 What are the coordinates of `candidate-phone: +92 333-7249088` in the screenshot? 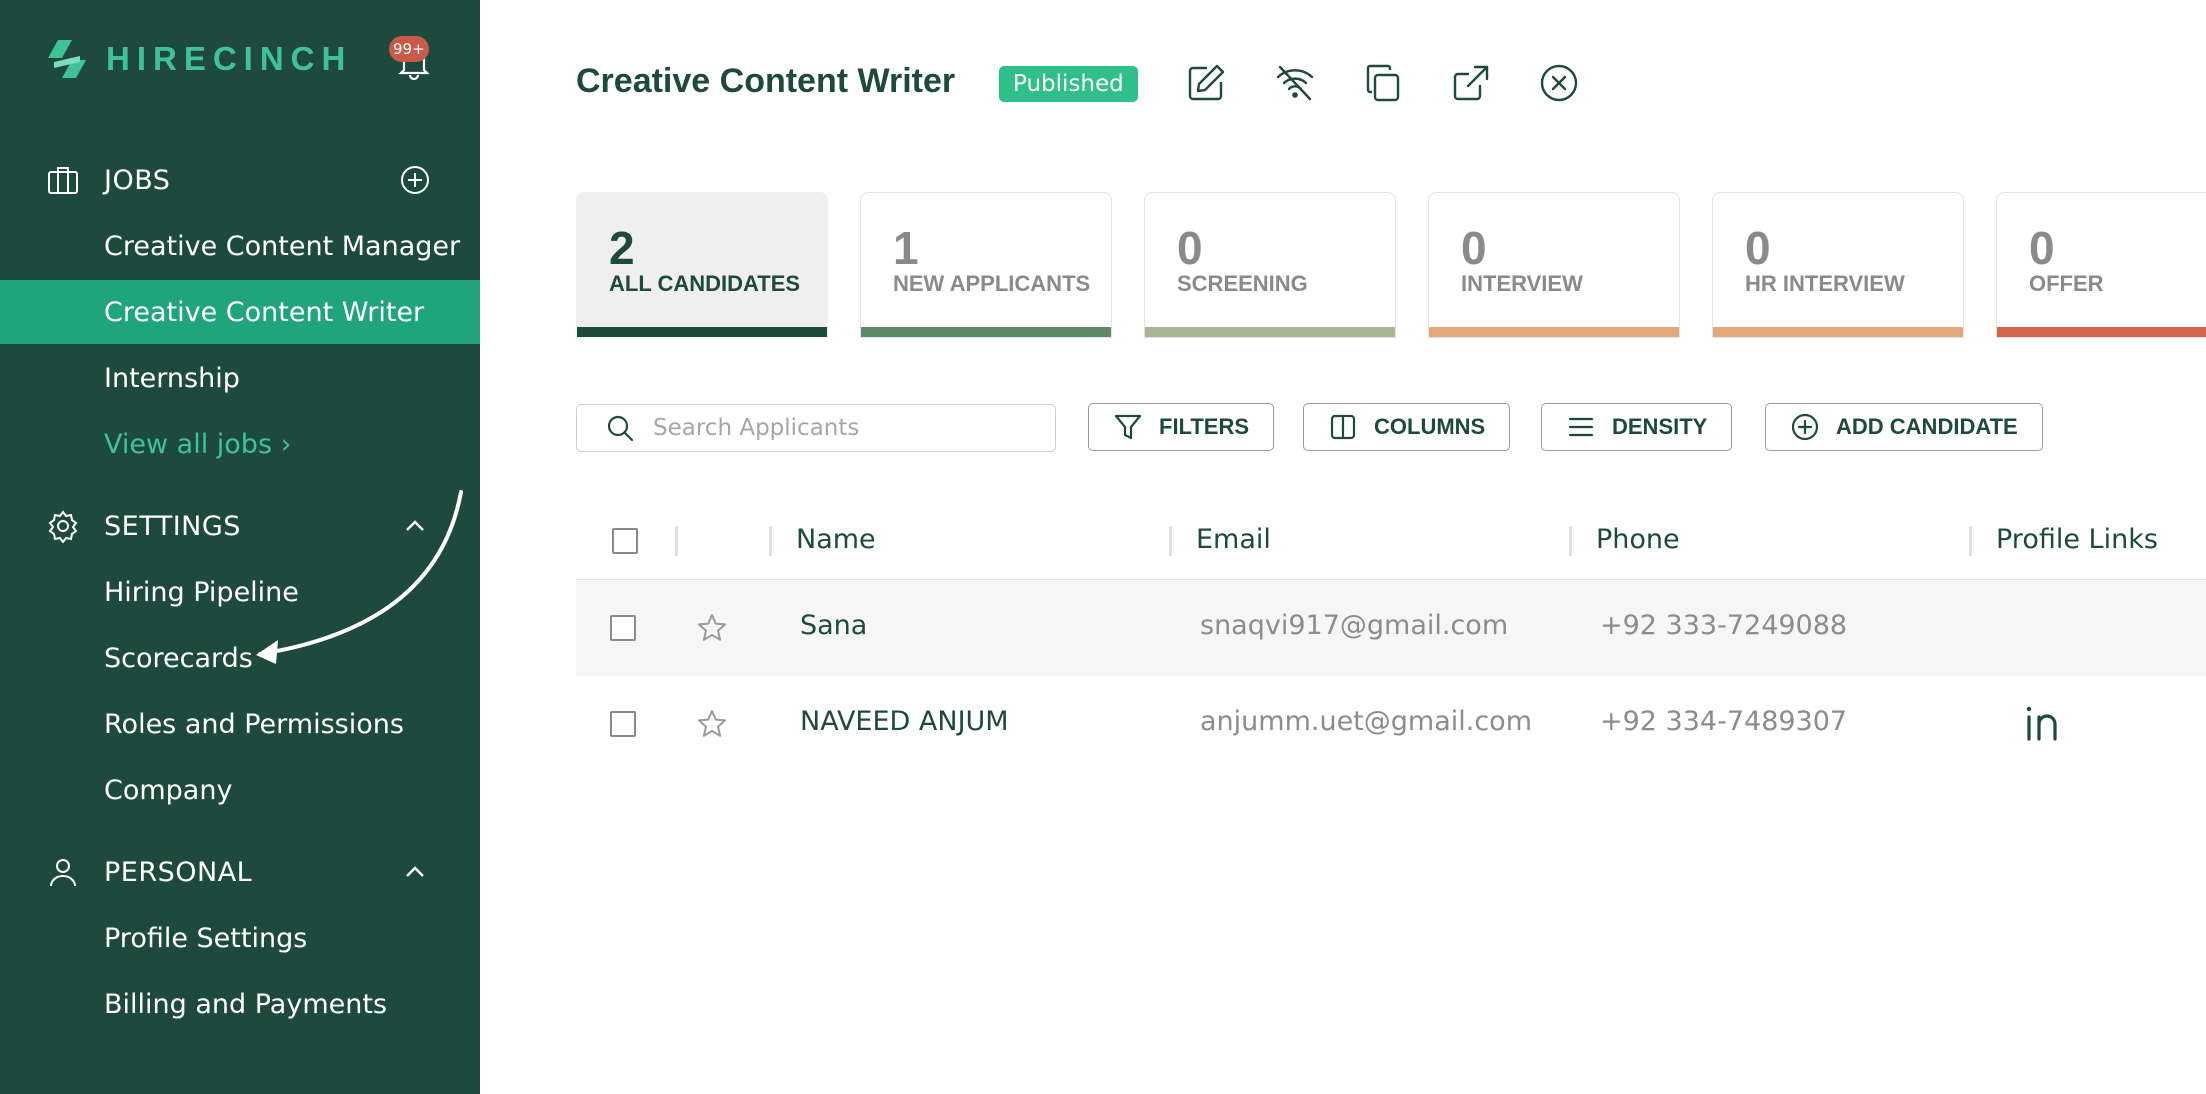 It's located at (1724, 625).